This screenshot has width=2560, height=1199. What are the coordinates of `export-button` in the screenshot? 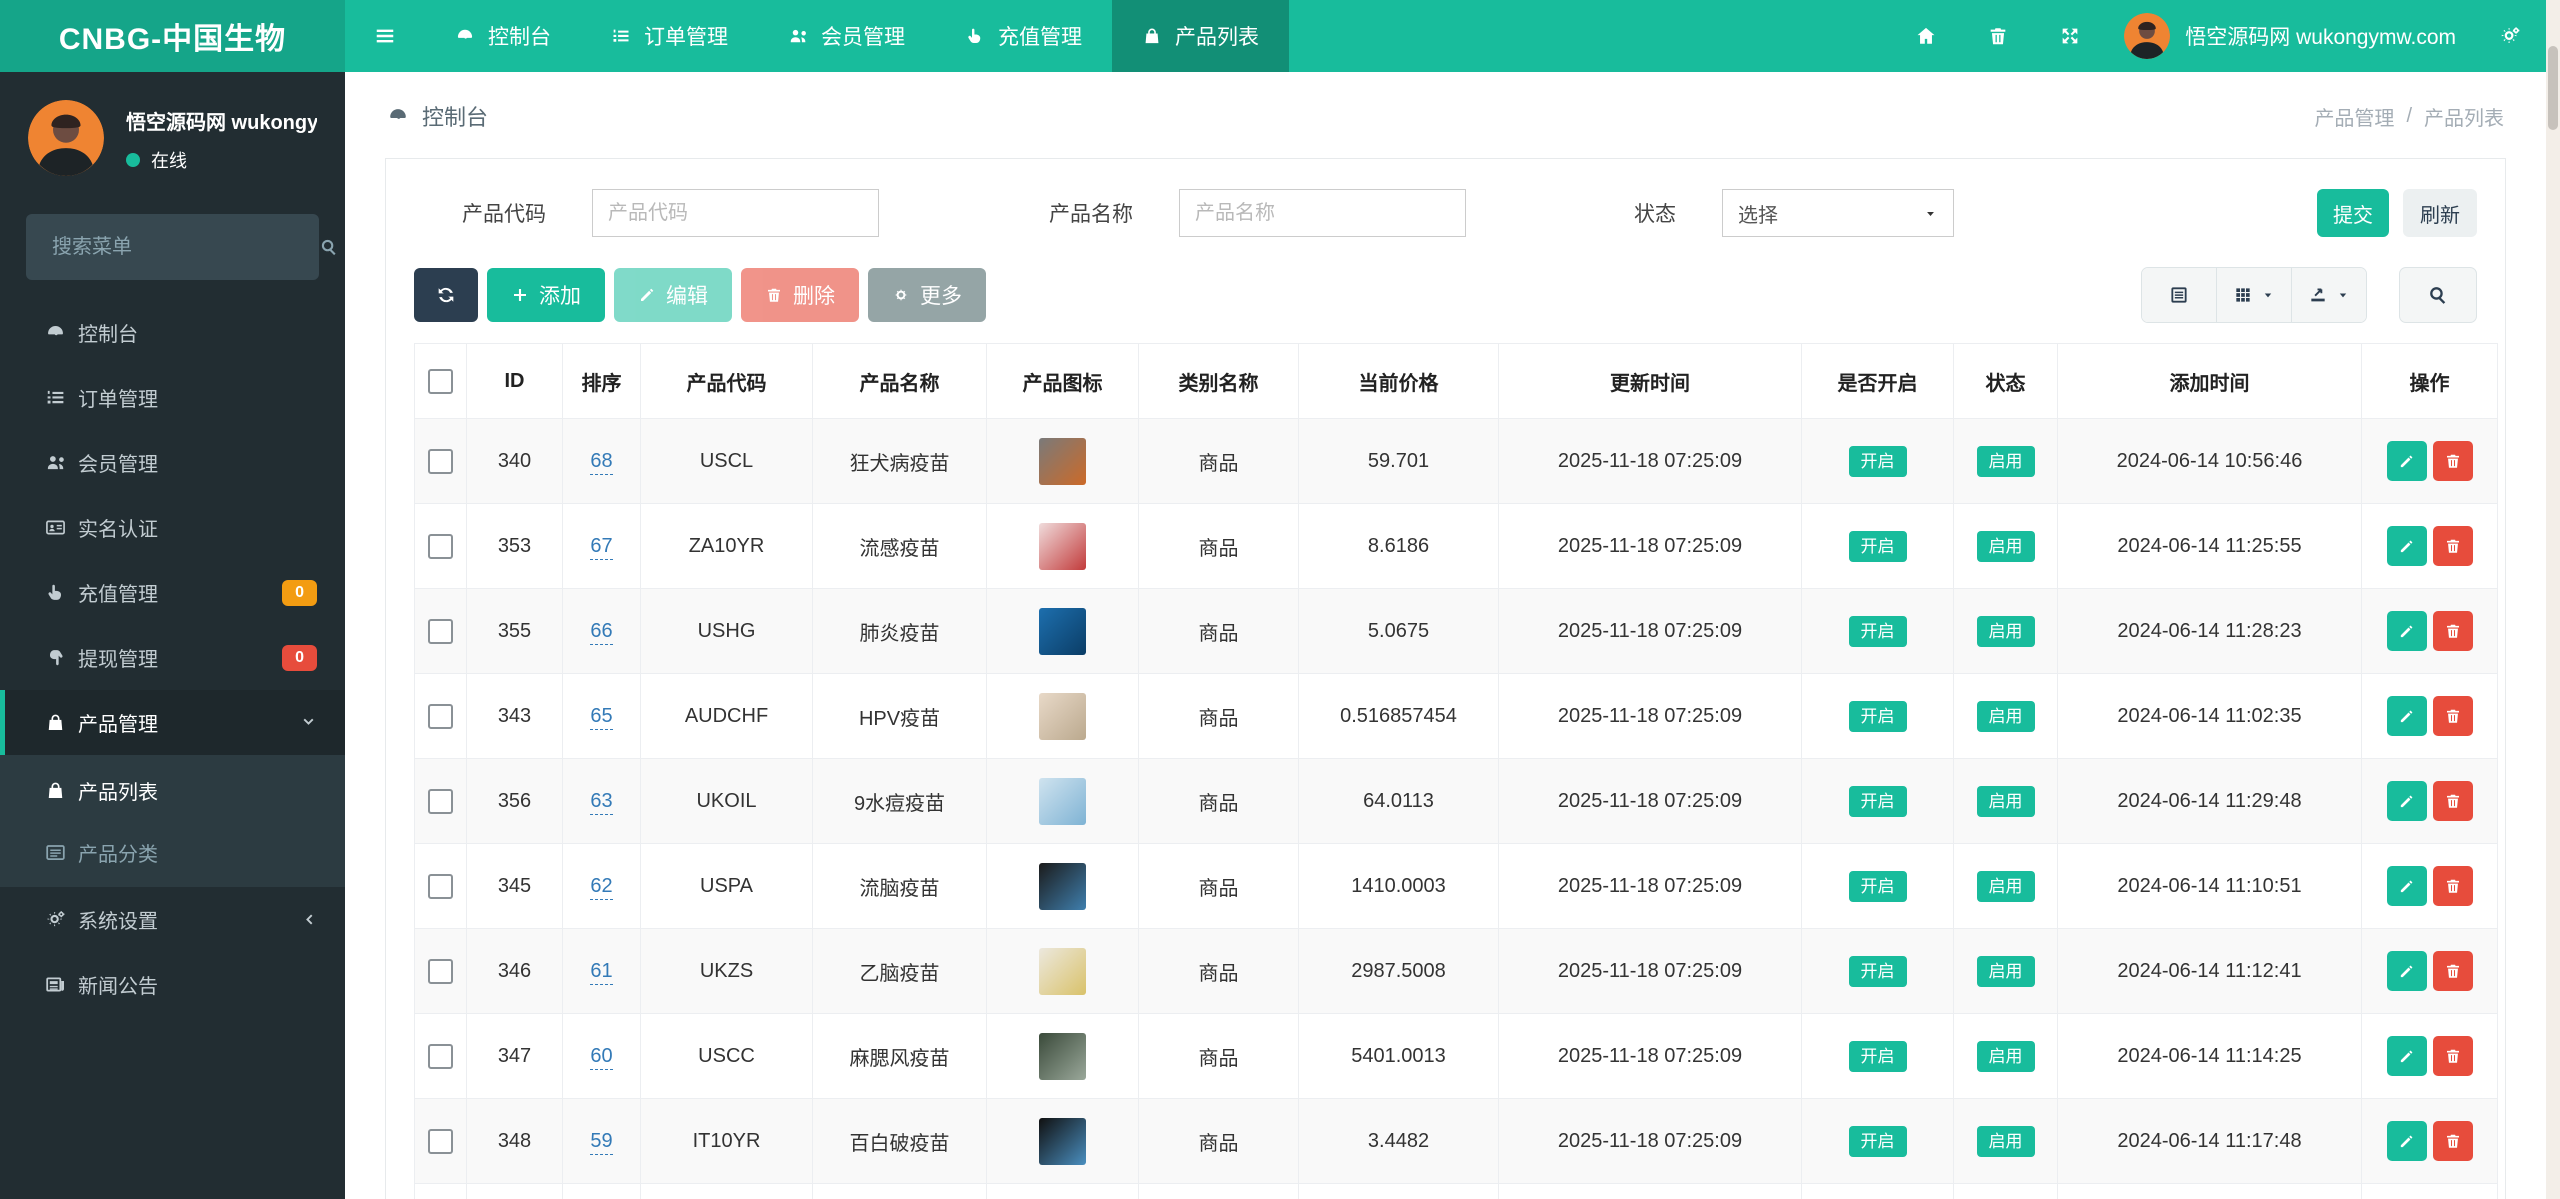 It's located at (2328, 295).